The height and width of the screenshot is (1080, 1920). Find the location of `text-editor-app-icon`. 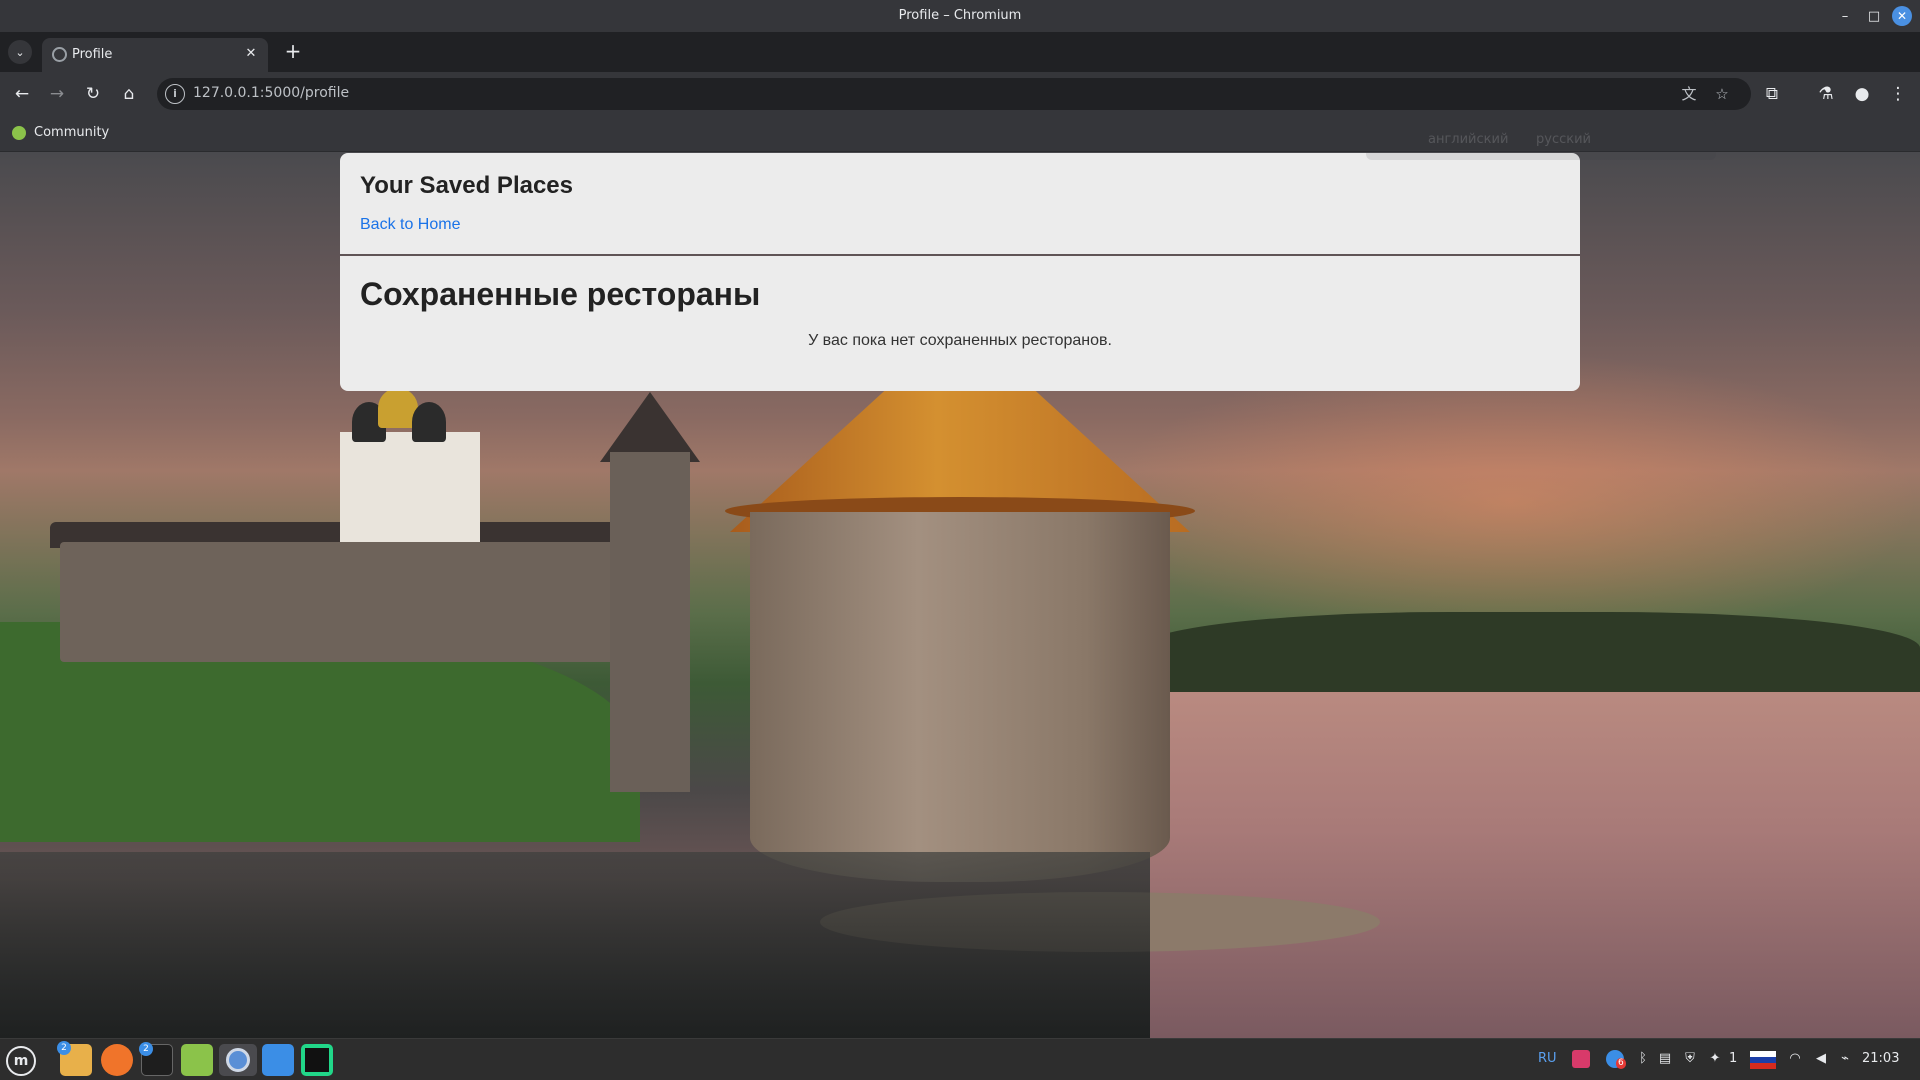

text-editor-app-icon is located at coordinates (278, 1060).